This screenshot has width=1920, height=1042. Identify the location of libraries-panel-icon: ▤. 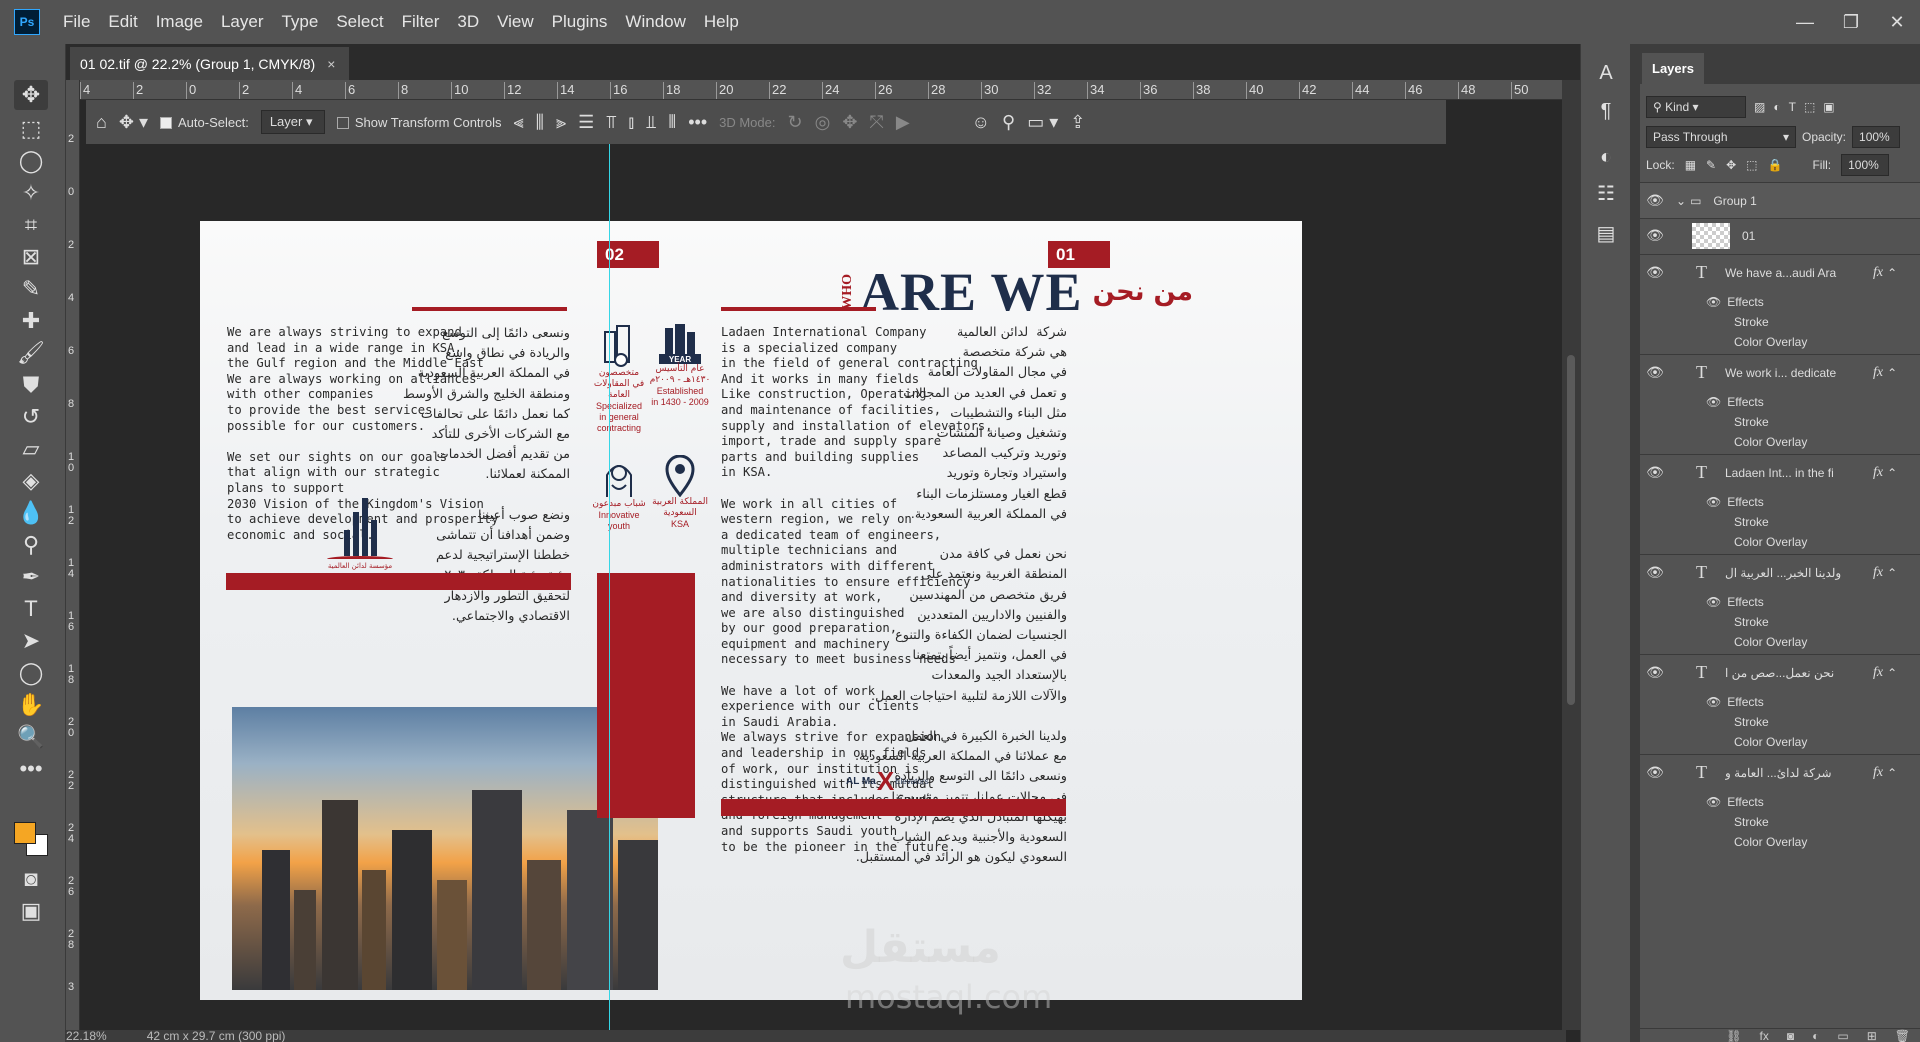
(1606, 233).